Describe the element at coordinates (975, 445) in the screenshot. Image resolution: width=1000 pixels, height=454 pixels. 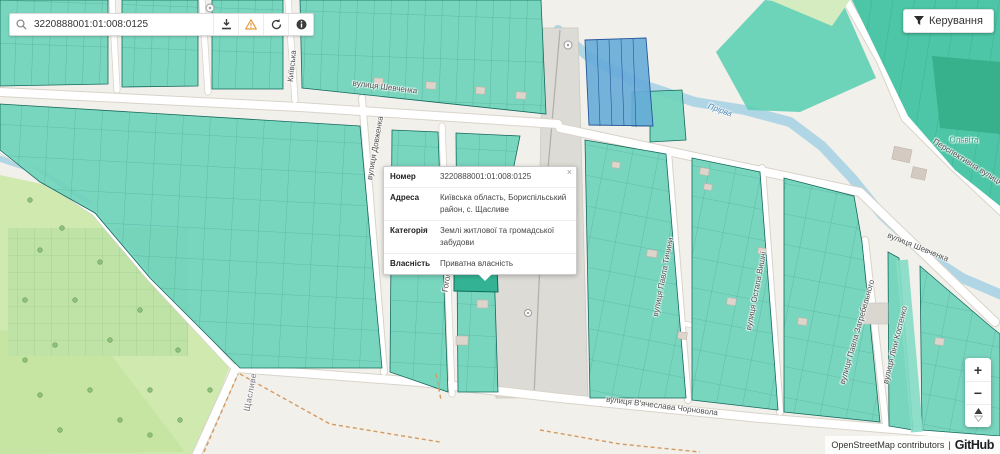
I see `github-logo: GitHub` at that location.